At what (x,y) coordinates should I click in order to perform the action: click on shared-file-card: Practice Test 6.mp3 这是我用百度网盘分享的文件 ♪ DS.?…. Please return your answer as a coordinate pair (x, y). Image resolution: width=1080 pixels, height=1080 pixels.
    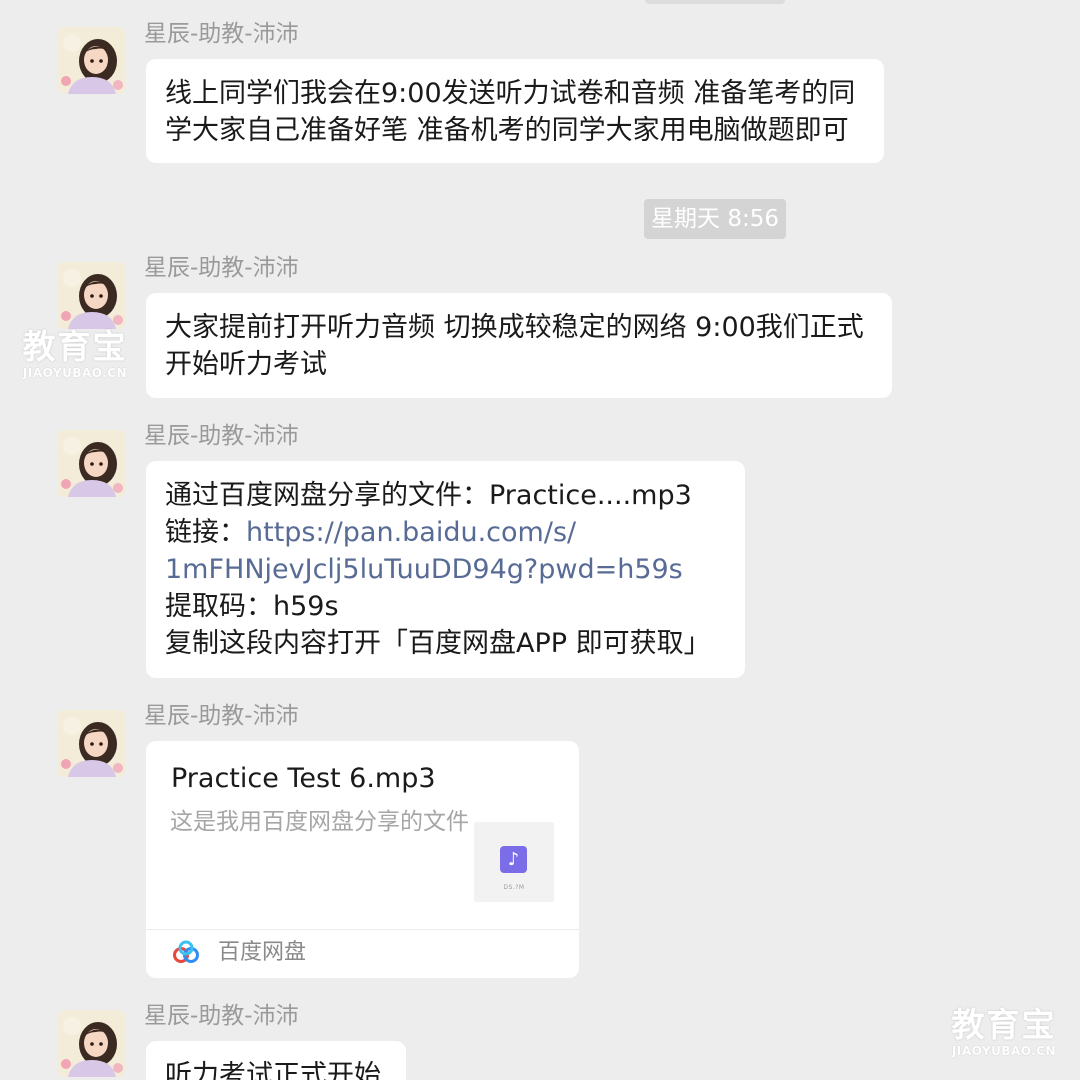
    Looking at the image, I should click on (362, 859).